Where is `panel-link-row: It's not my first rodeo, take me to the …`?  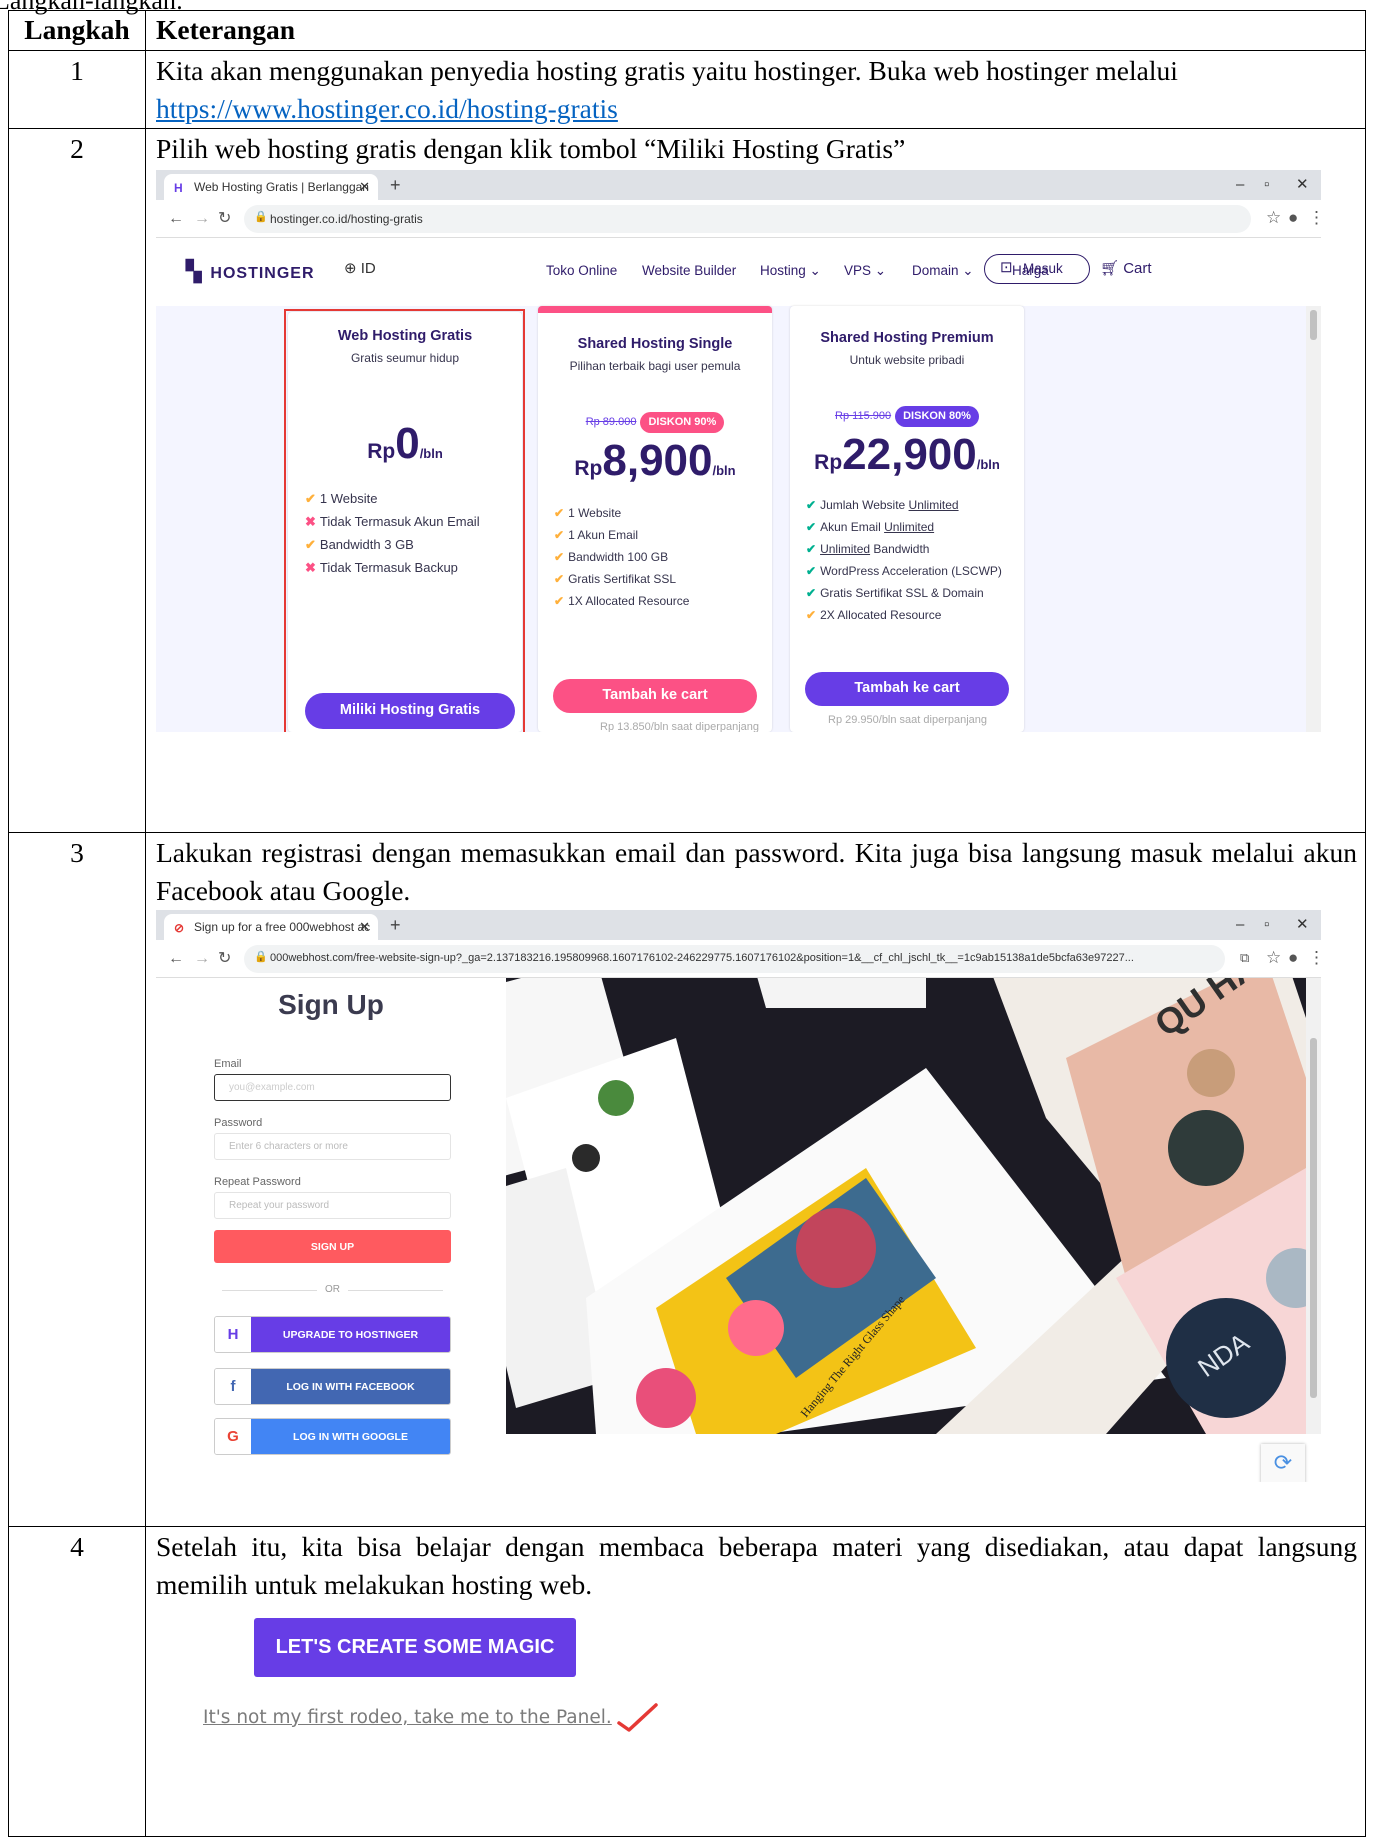
panel-link-row: It's not my first rodeo, take me to the … is located at coordinates (780, 1718).